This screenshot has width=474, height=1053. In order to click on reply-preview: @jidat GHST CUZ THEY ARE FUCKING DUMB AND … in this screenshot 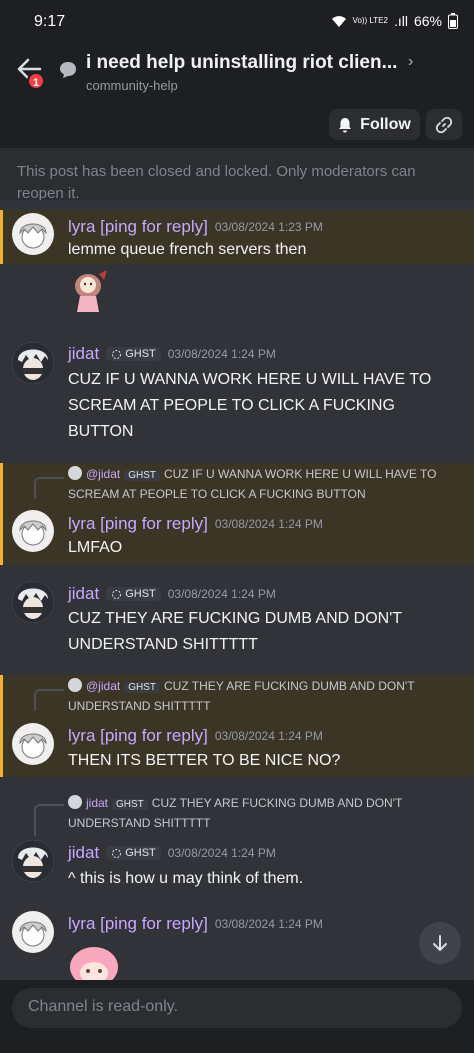, I will do `click(268, 696)`.